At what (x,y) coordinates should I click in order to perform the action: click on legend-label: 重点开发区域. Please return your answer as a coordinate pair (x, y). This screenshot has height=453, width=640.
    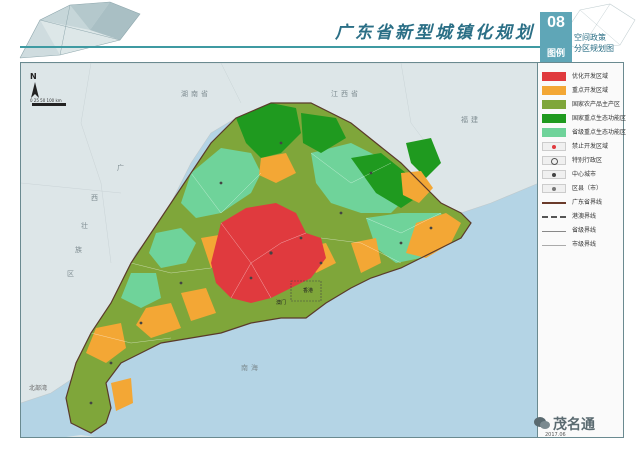
    Looking at the image, I should click on (590, 90).